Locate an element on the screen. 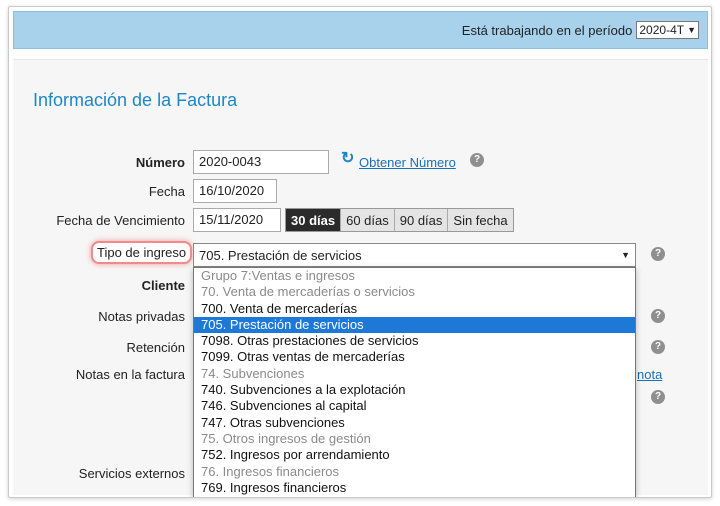 This screenshot has width=720, height=506. page-title: Información de la Factura is located at coordinates (135, 100).